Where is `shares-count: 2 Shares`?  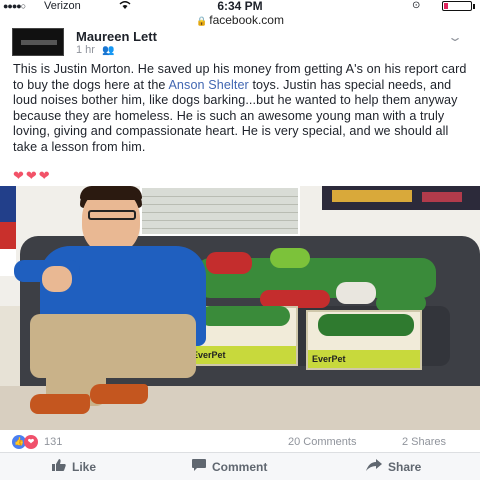
shares-count: 2 Shares is located at coordinates (424, 442).